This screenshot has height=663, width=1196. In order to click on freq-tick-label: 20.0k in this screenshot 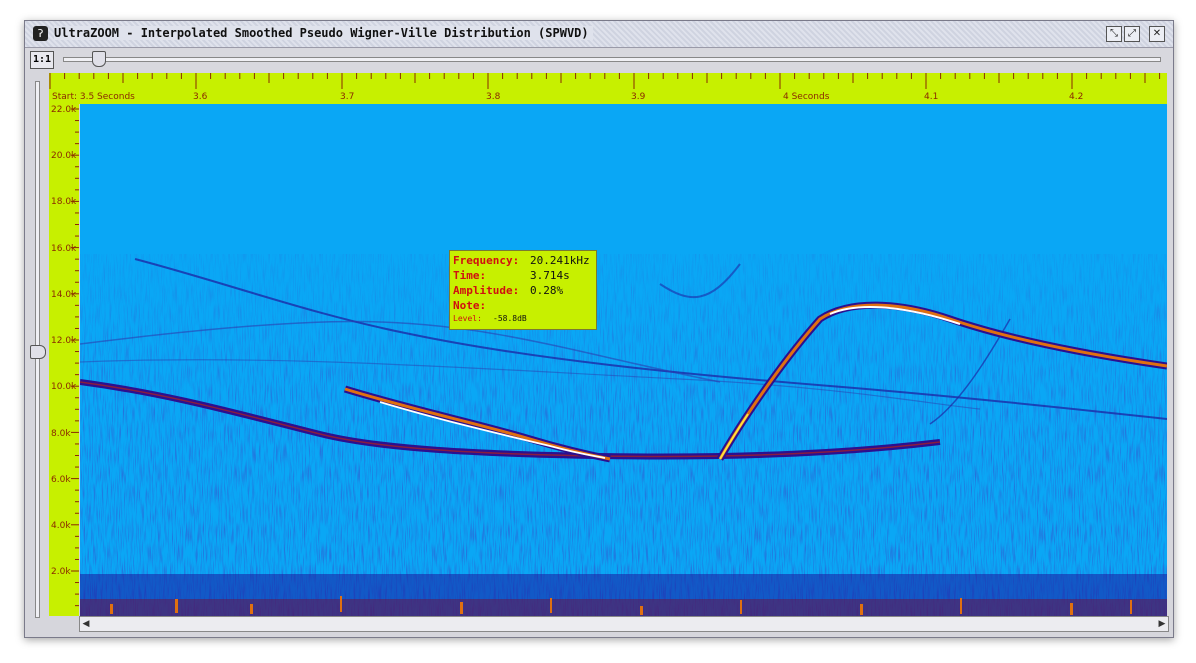, I will do `click(64, 156)`.